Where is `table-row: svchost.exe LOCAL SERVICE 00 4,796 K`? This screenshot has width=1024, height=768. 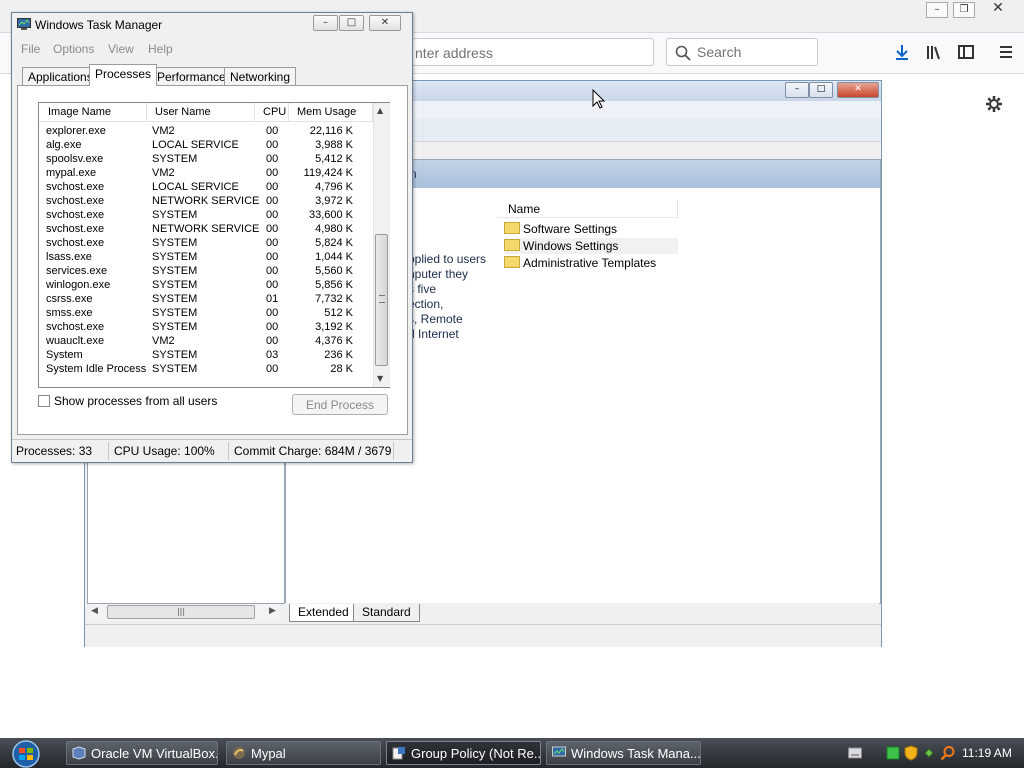
table-row: svchost.exe LOCAL SERVICE 00 4,796 K is located at coordinates (205, 187).